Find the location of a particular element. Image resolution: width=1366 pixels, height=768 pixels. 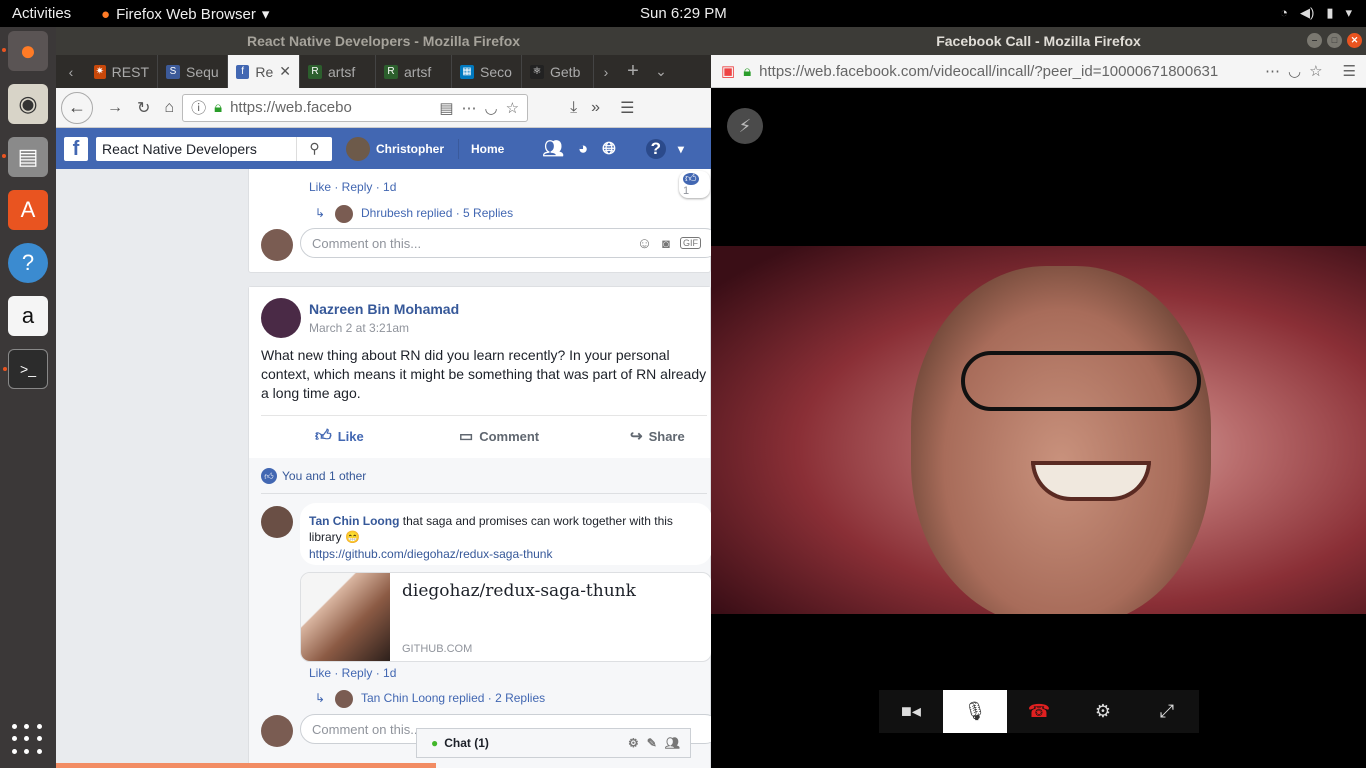

mute-button: 🎙︎ is located at coordinates (975, 711).